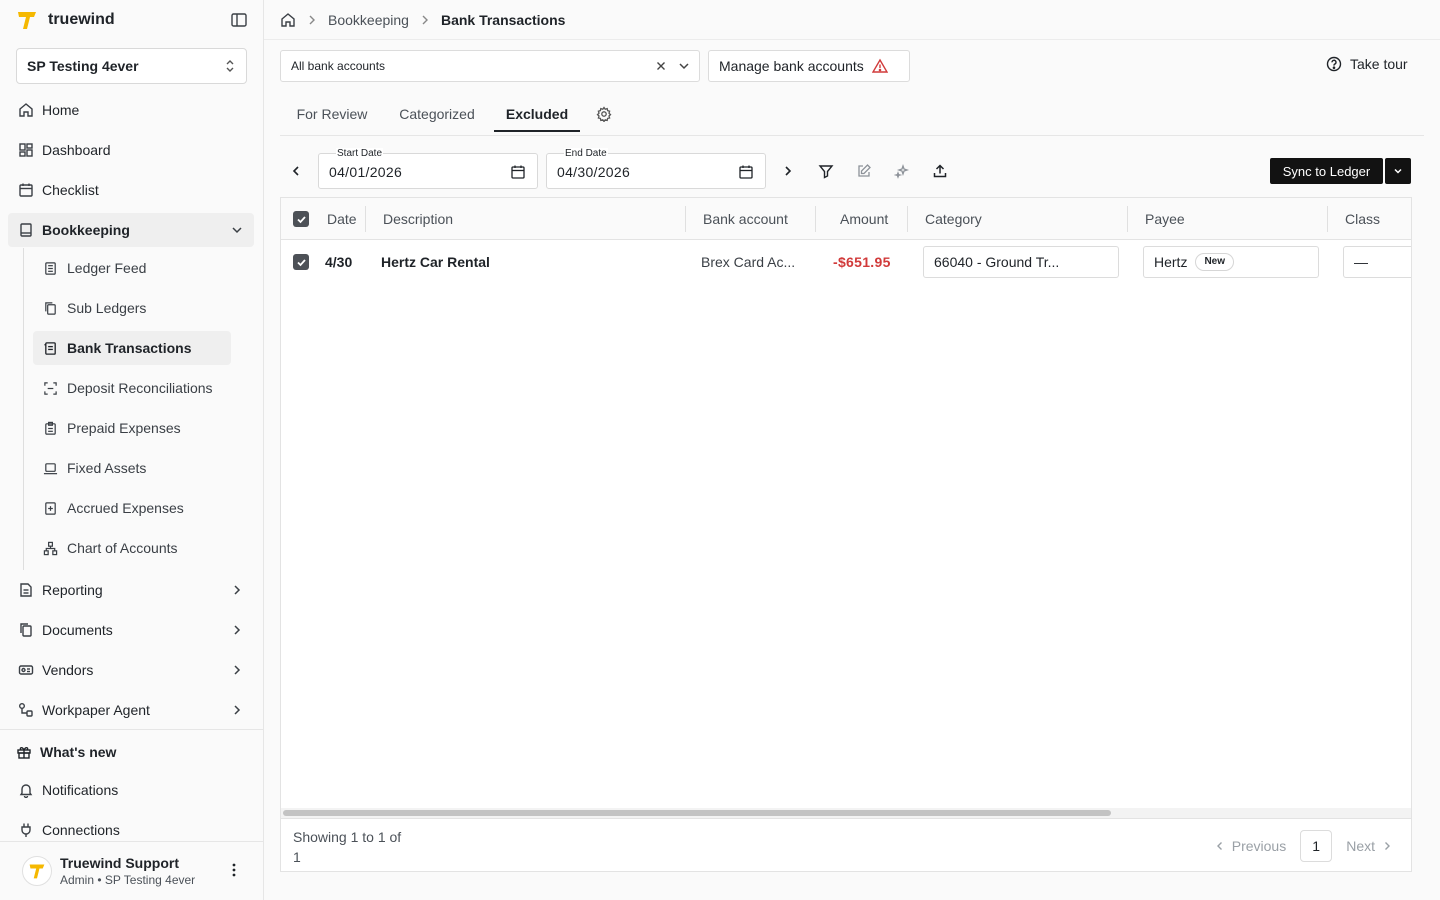 Image resolution: width=1440 pixels, height=900 pixels. I want to click on previous-page-button: Previous, so click(1250, 846).